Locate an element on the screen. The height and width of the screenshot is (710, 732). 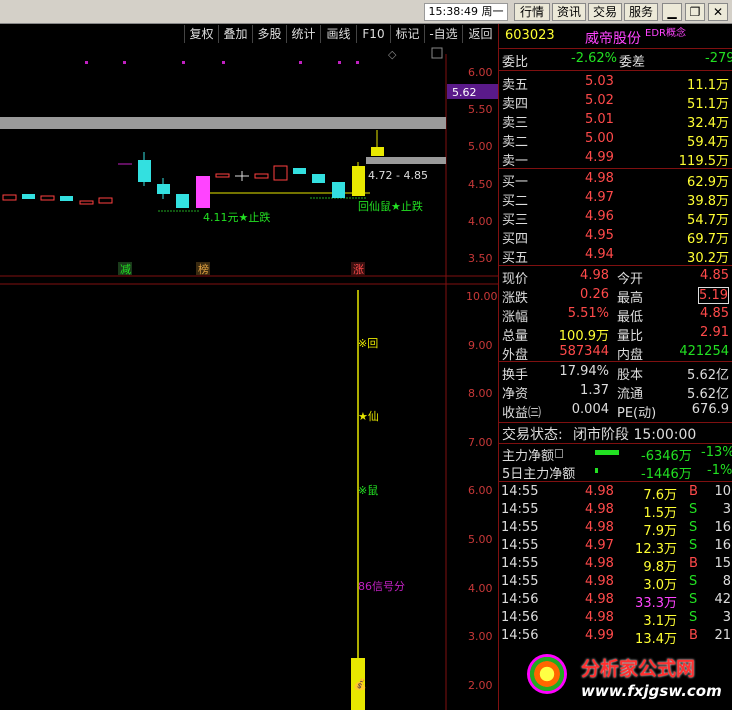
tongji-button: 统计 is located at coordinates (303, 34).